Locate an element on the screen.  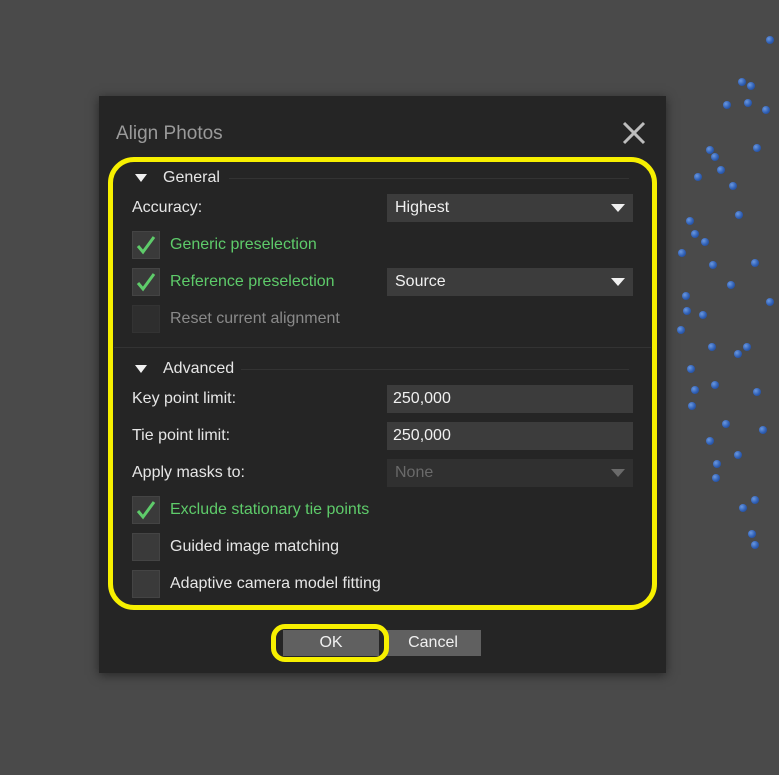
cancel-button: Cancel is located at coordinates (433, 643).